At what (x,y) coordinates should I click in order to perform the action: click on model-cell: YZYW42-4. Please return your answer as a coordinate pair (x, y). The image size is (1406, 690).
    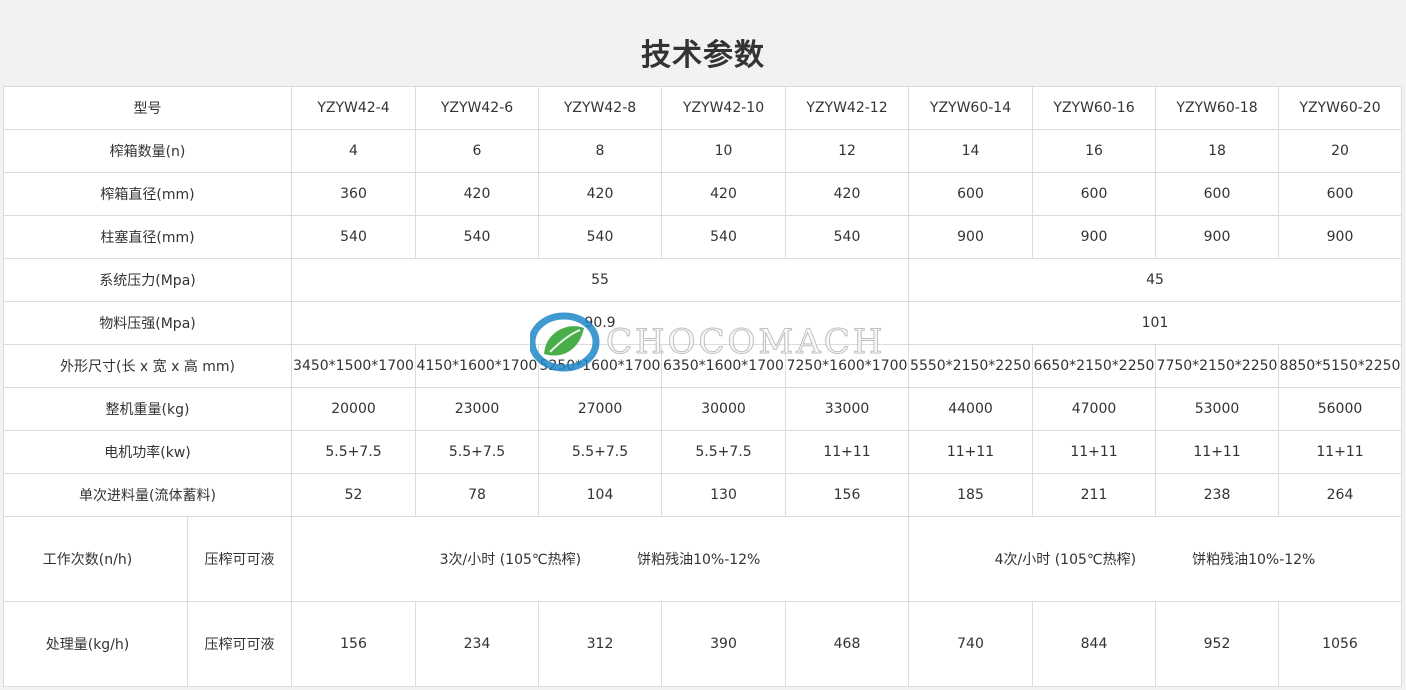
    Looking at the image, I should click on (353, 108).